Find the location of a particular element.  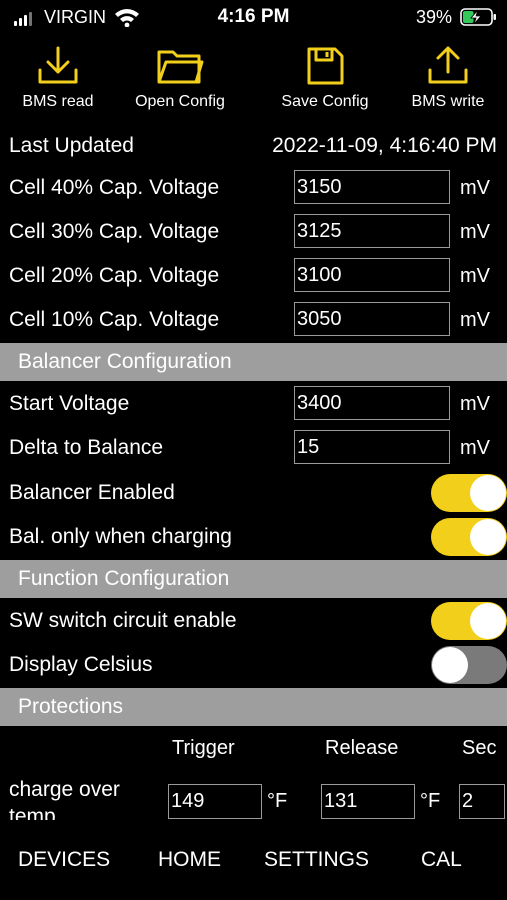

charge-over-temp-trigger-input: 149 is located at coordinates (215, 801).